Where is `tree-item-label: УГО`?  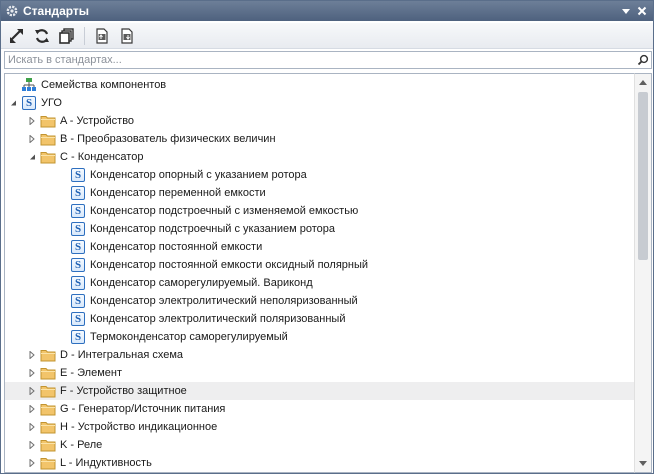 tree-item-label: УГО is located at coordinates (51, 103).